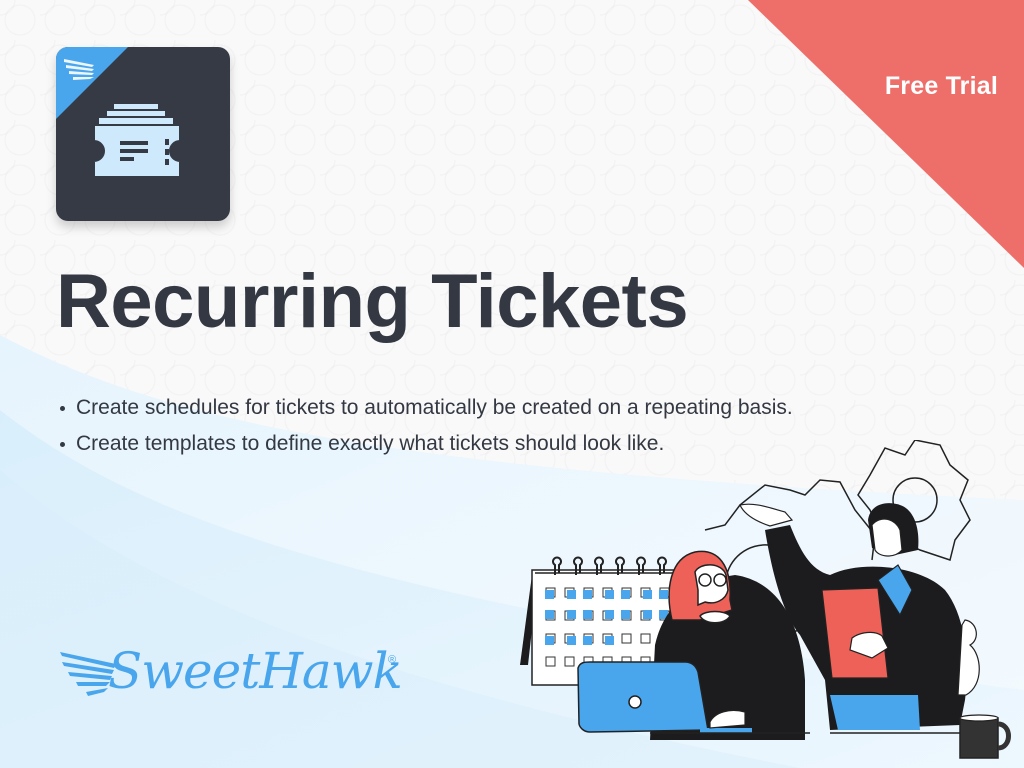 The image size is (1024, 768). Describe the element at coordinates (884, 134) in the screenshot. I see `free-trial-ribbon` at that location.